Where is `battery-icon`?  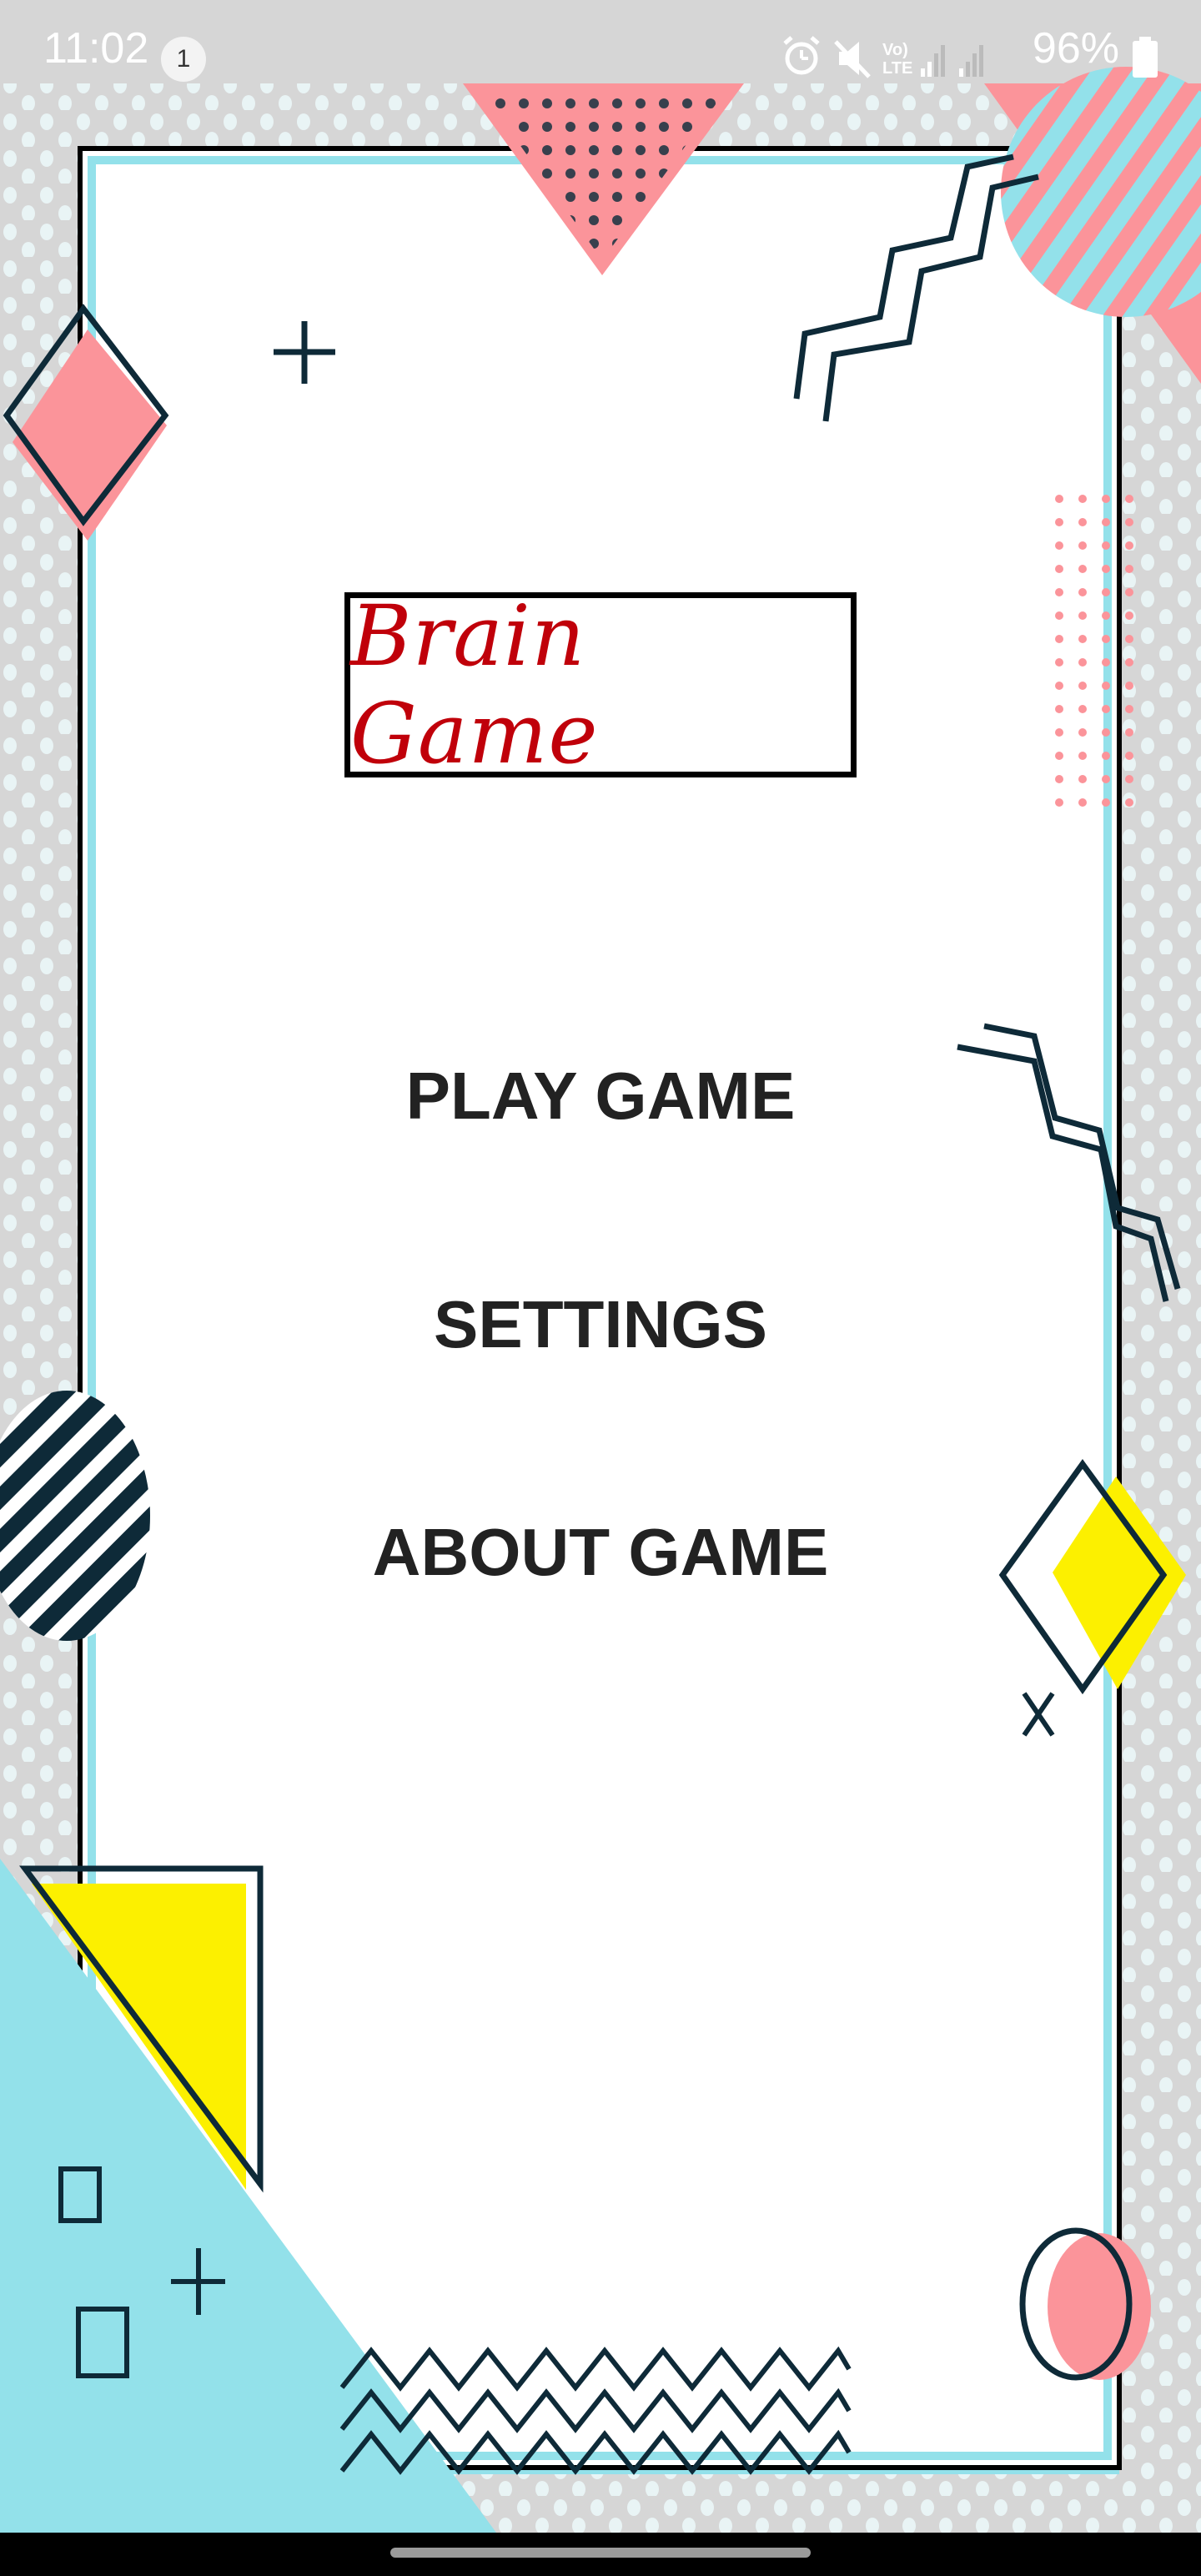
battery-icon is located at coordinates (1146, 57).